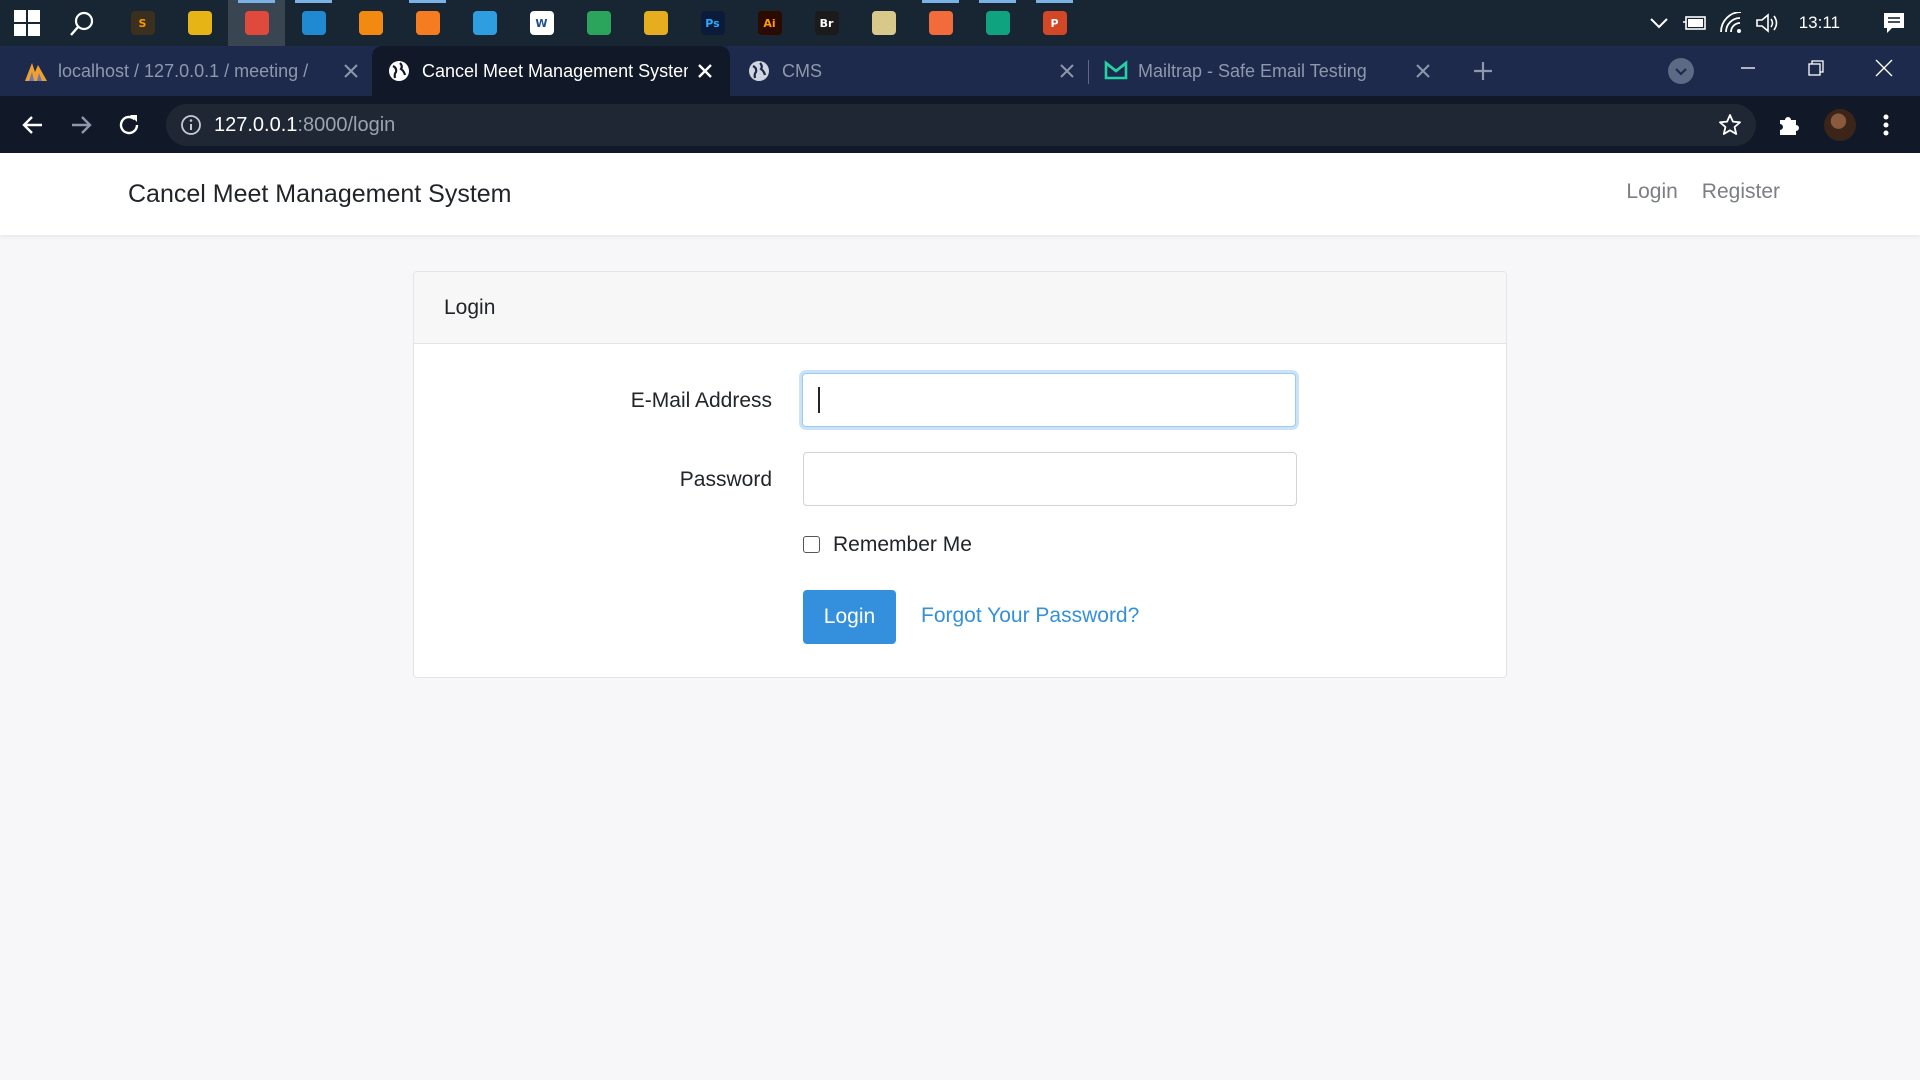  I want to click on taskbar-app: Br, so click(826, 23).